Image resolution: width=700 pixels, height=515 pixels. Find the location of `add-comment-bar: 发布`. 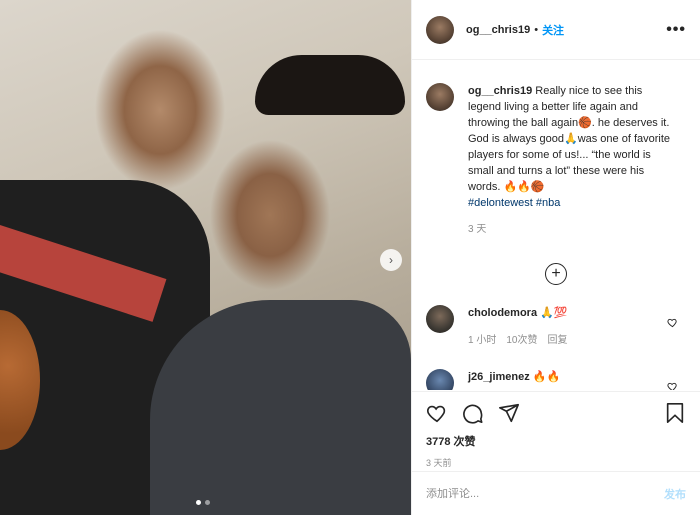

add-comment-bar: 发布 is located at coordinates (556, 493).